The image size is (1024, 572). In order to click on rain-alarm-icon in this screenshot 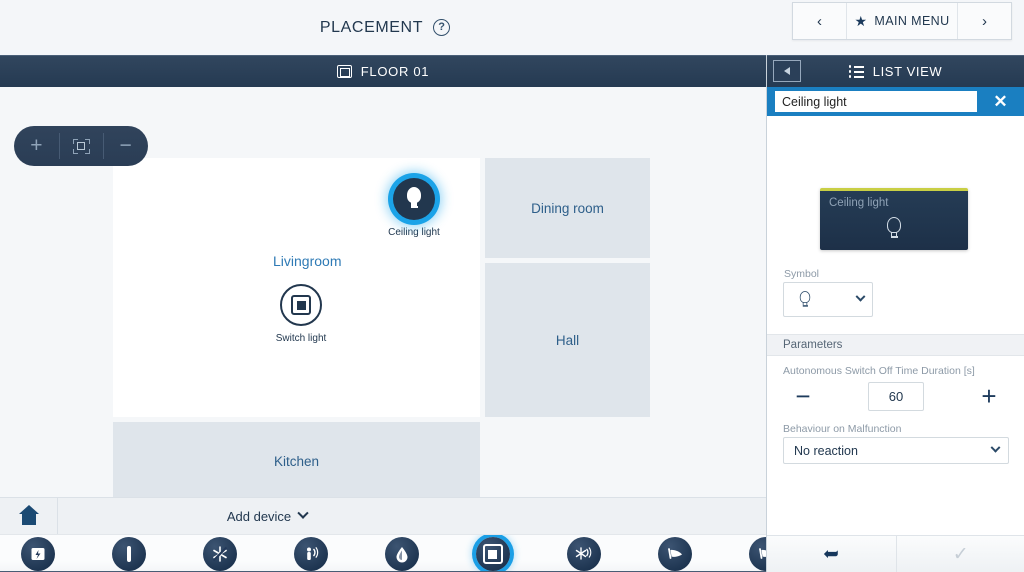, I will do `click(401, 554)`.